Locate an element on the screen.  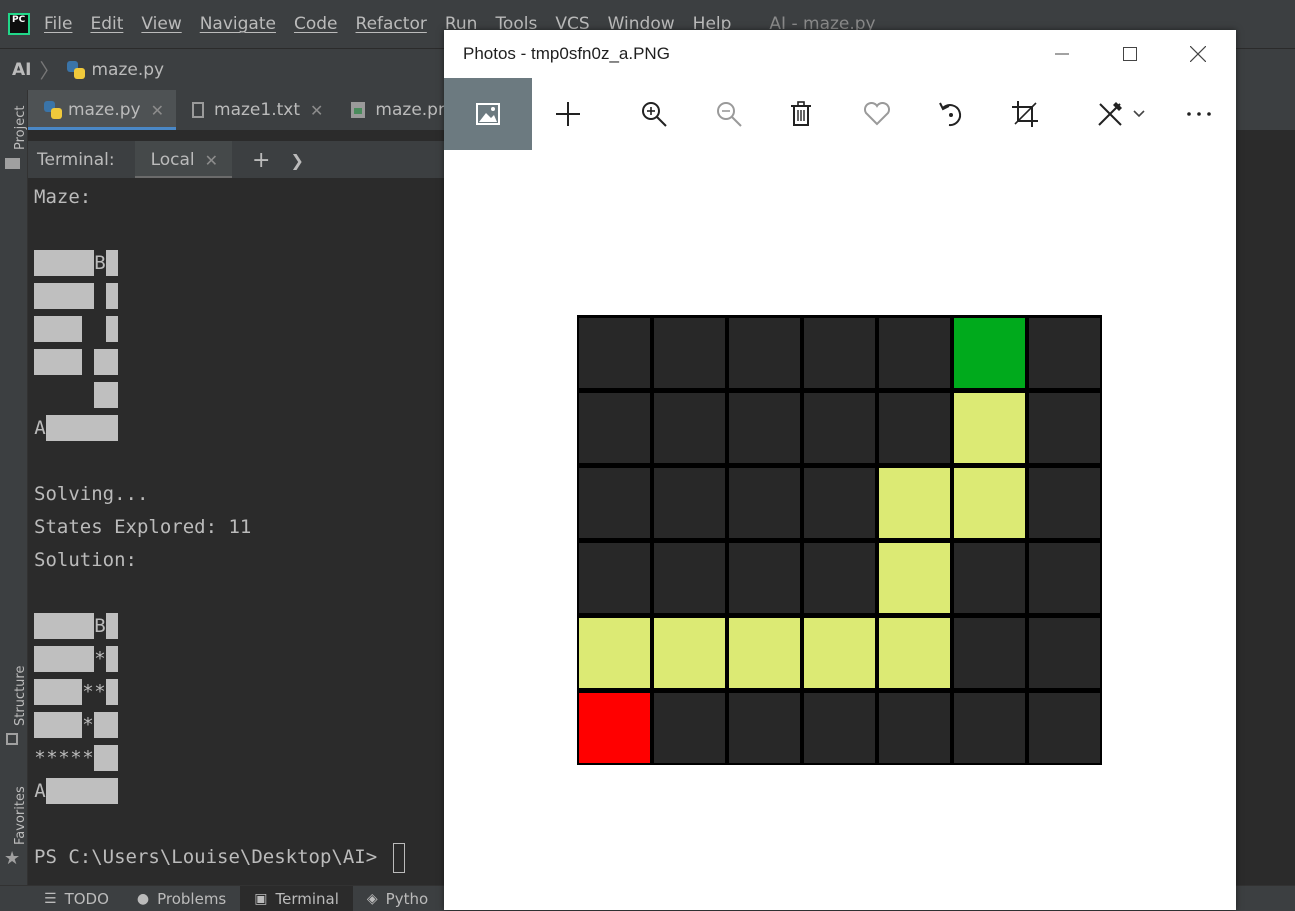
terminal-tab-local: Local ✕ is located at coordinates (183, 160).